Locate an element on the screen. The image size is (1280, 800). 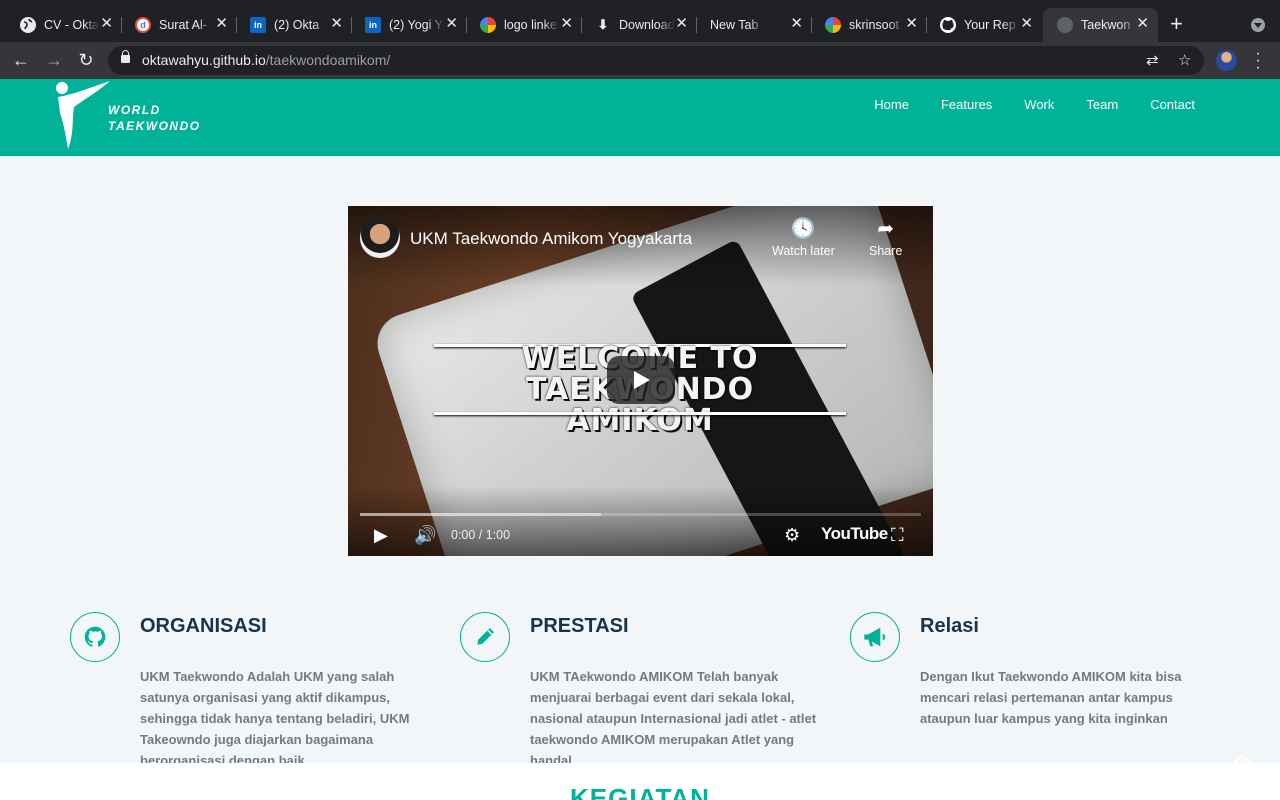
d-icon: d is located at coordinates (143, 25).